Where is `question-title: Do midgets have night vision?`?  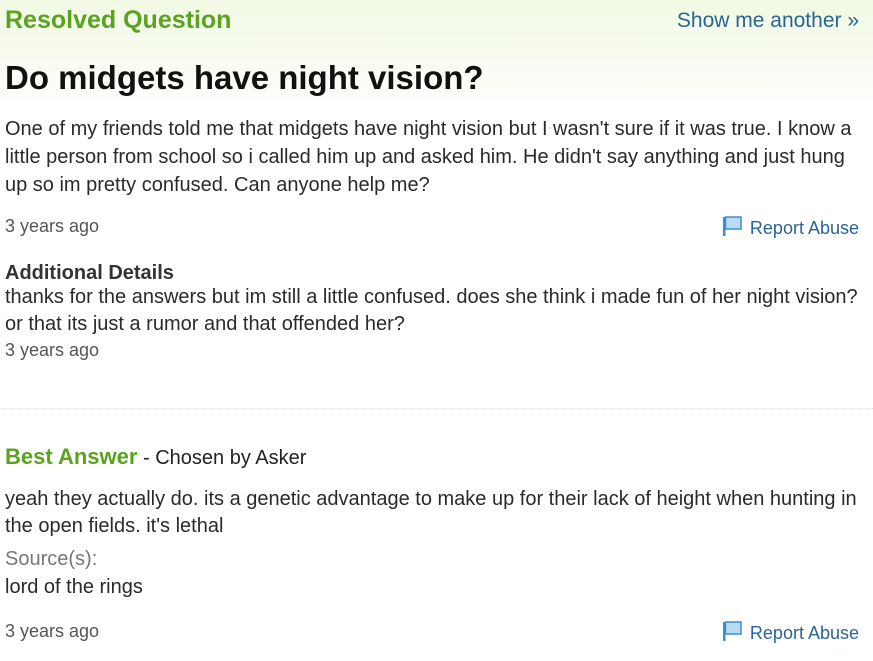 question-title: Do midgets have night vision? is located at coordinates (244, 77).